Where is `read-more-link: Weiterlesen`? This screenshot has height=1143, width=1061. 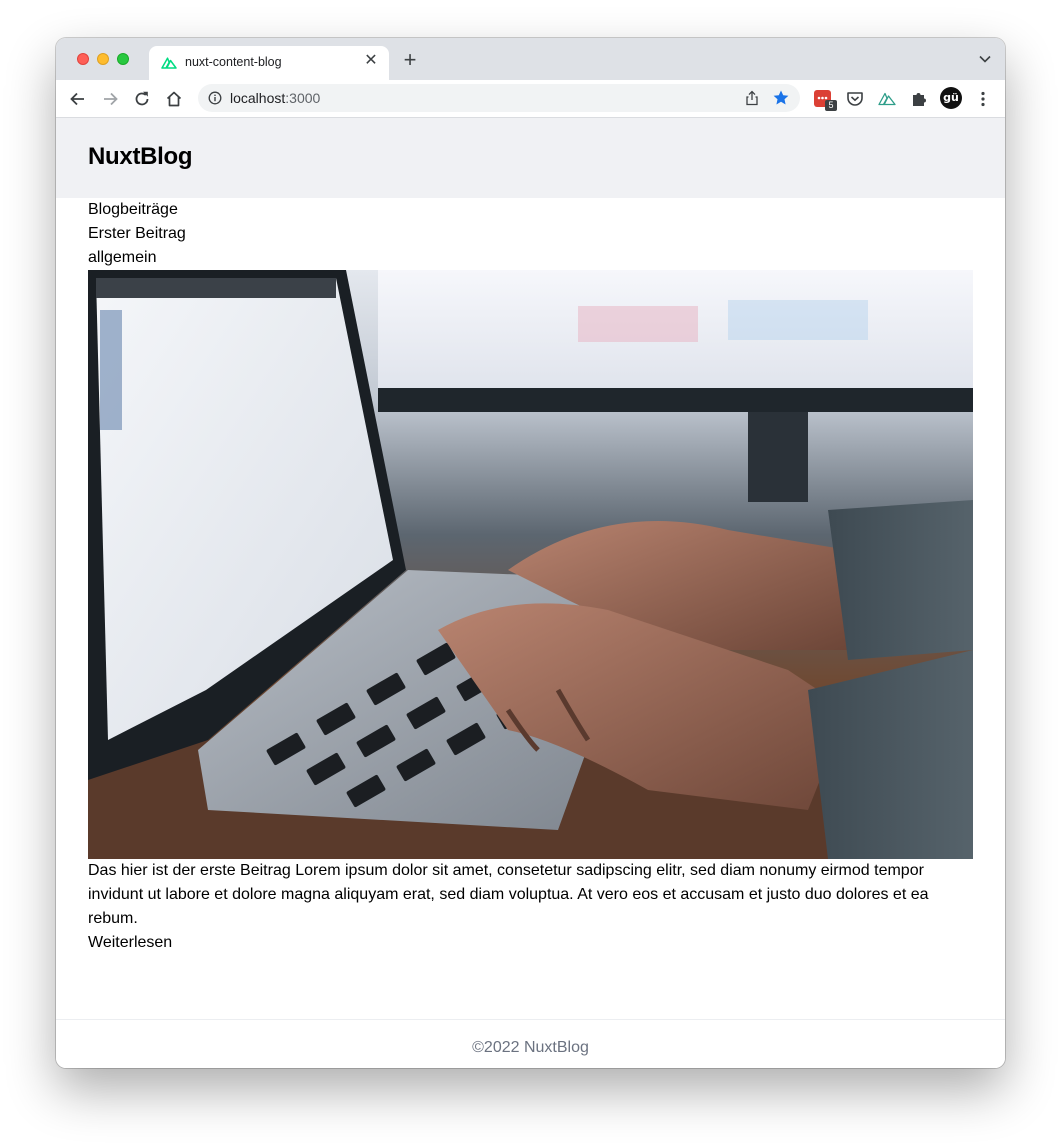 read-more-link: Weiterlesen is located at coordinates (130, 943).